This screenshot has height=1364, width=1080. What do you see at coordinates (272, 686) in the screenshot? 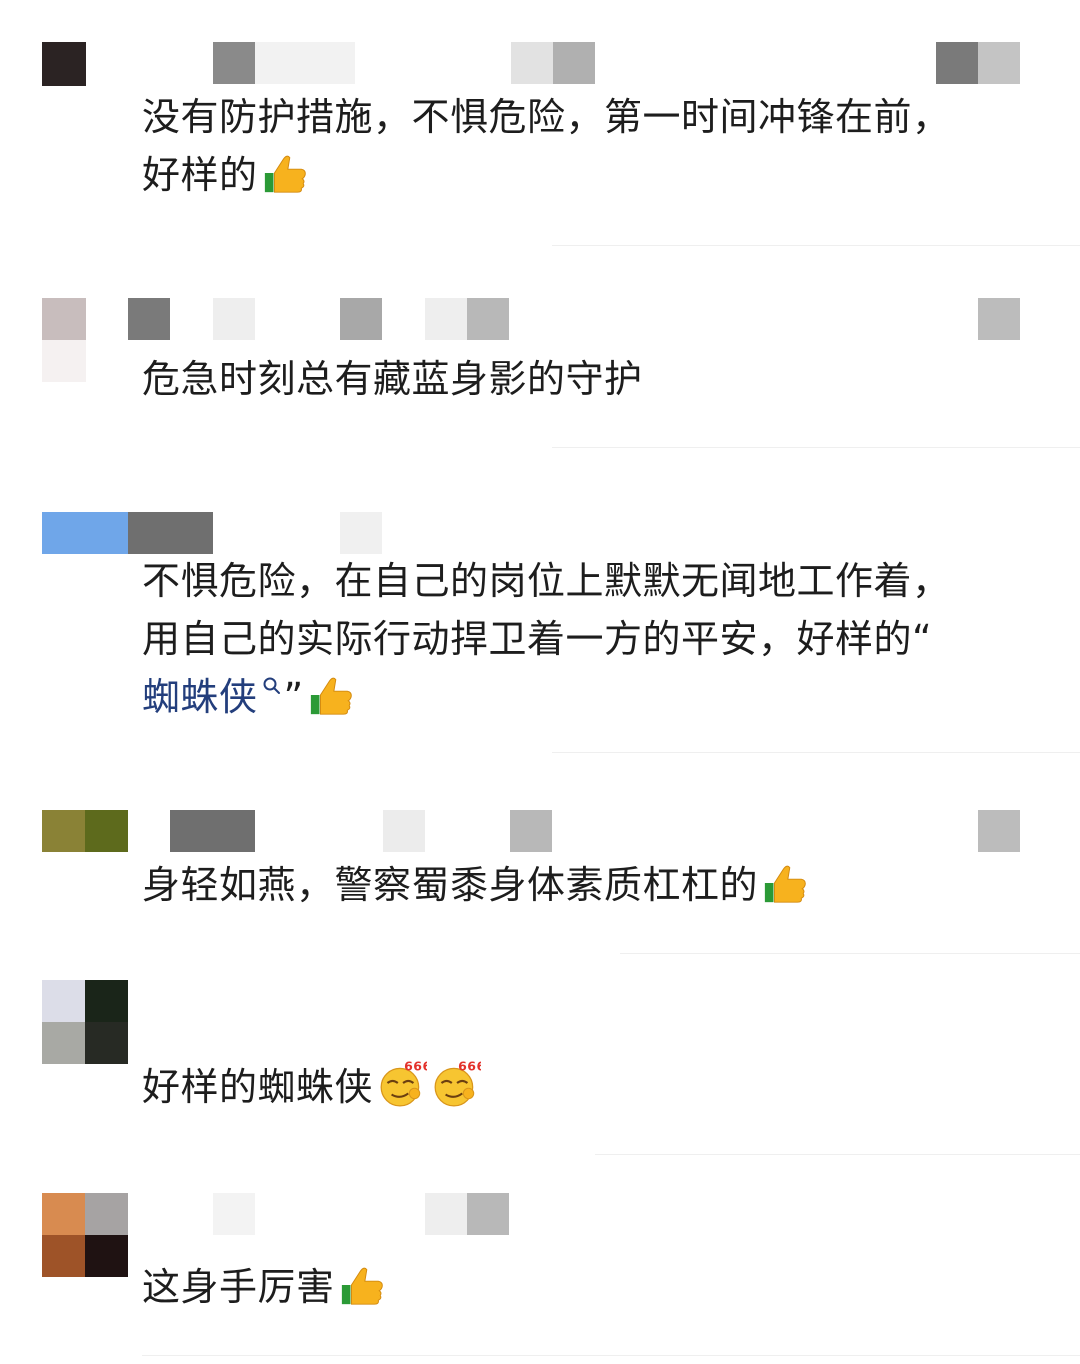
I see `search-icon` at bounding box center [272, 686].